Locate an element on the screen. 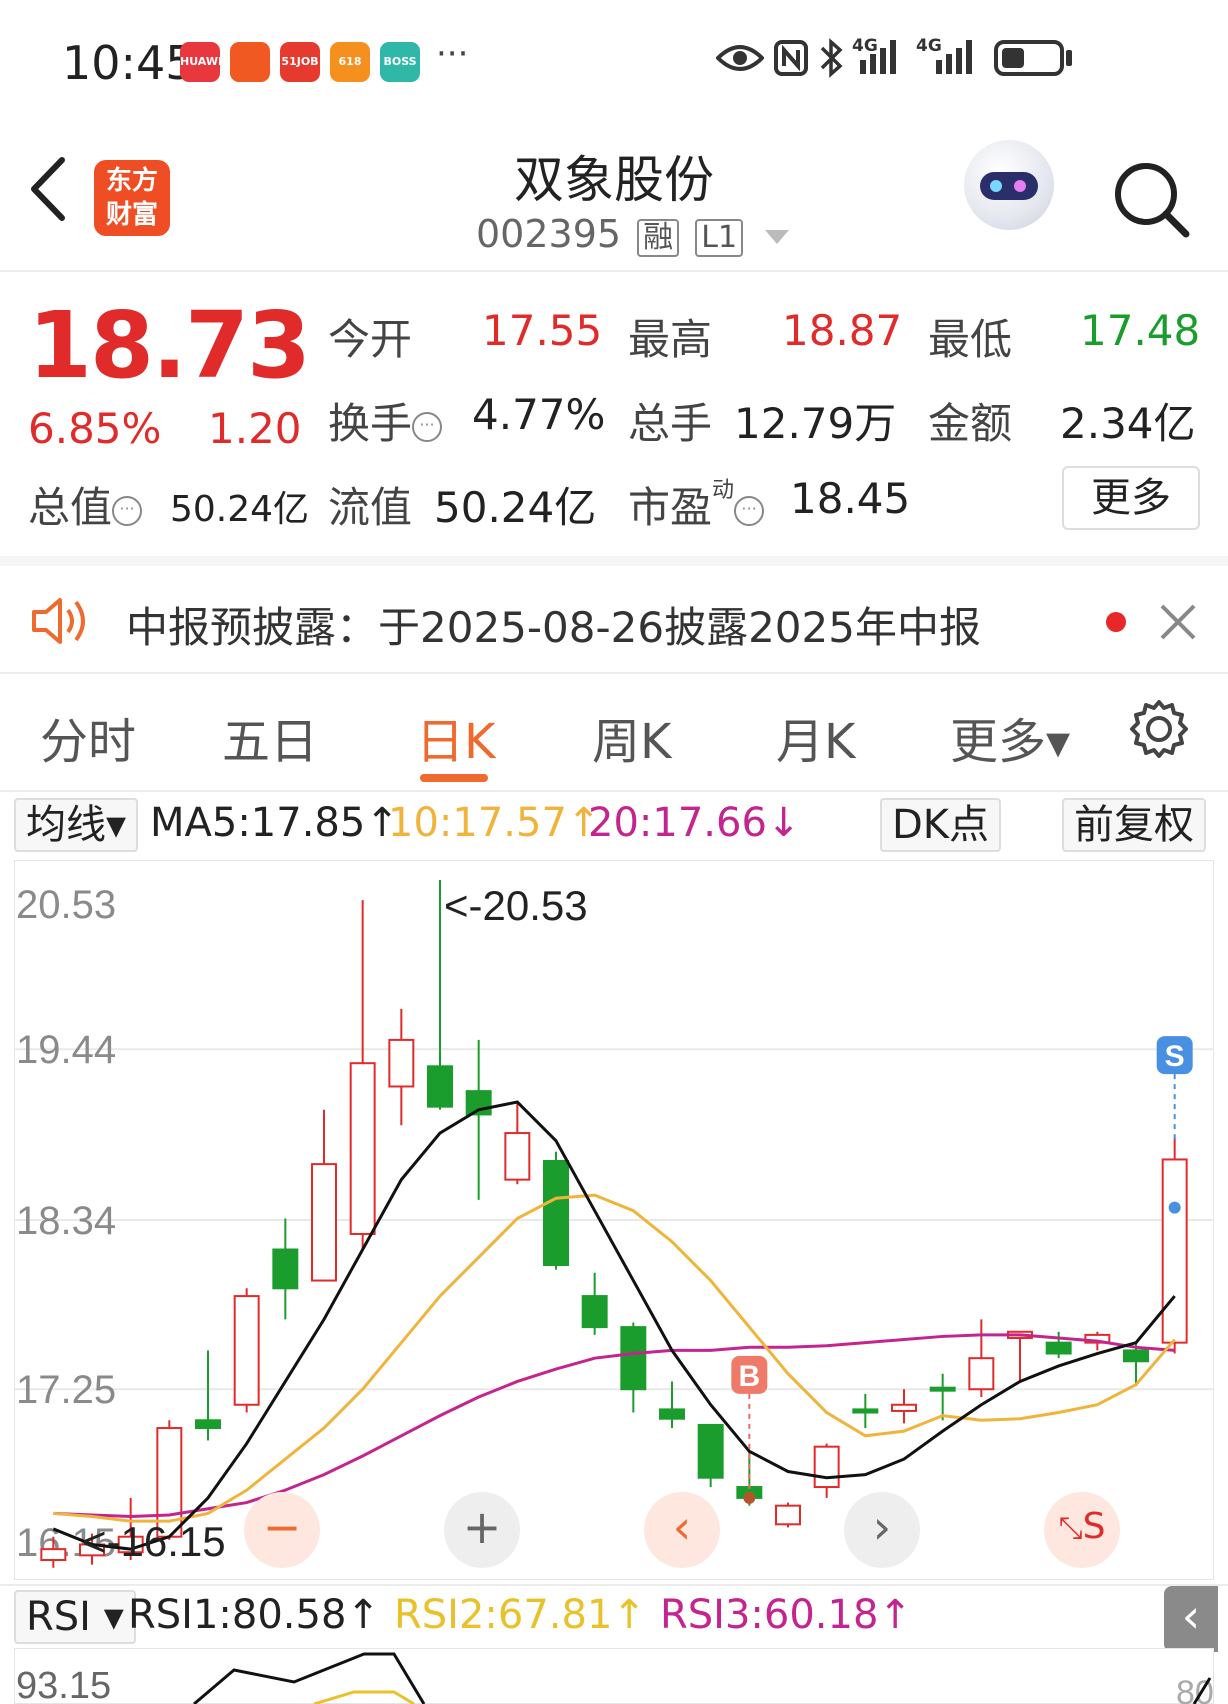 This screenshot has height=1704, width=1228. pe-label: 市盈动··· is located at coordinates (696, 504).